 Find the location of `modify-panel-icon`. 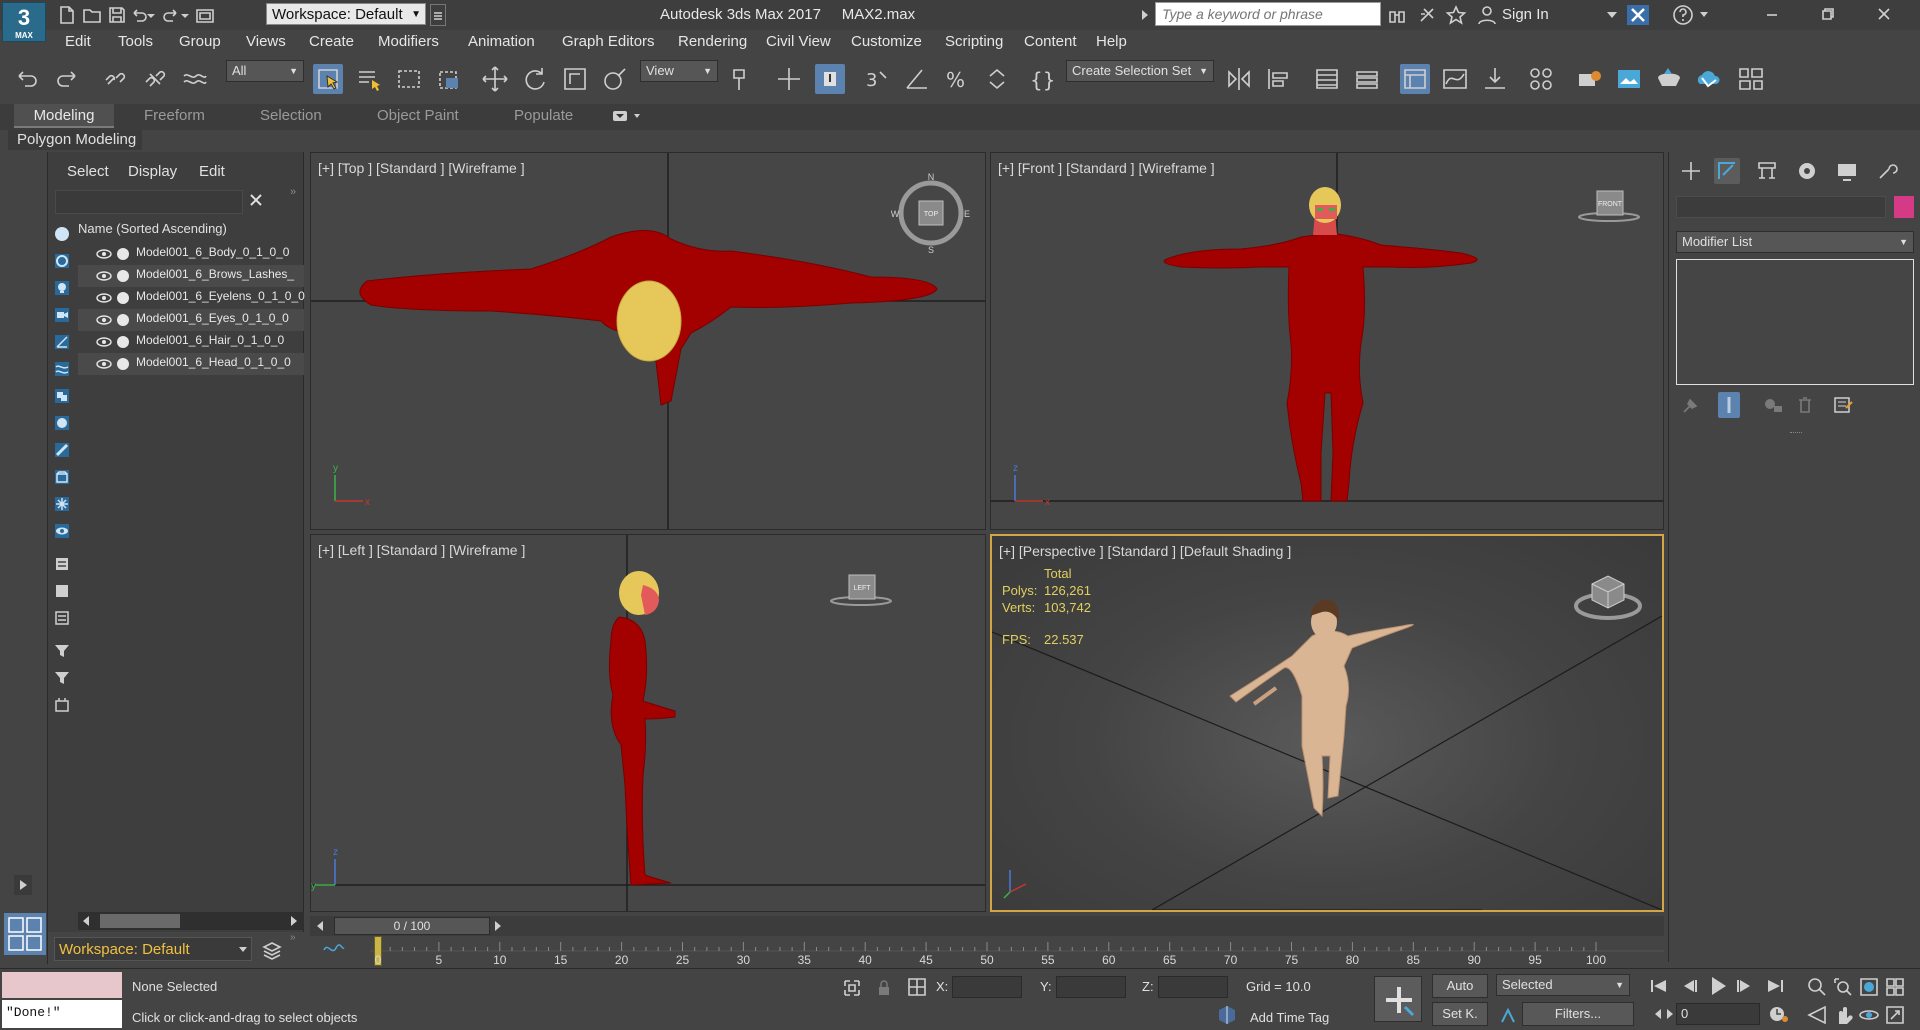

modify-panel-icon is located at coordinates (1727, 171).